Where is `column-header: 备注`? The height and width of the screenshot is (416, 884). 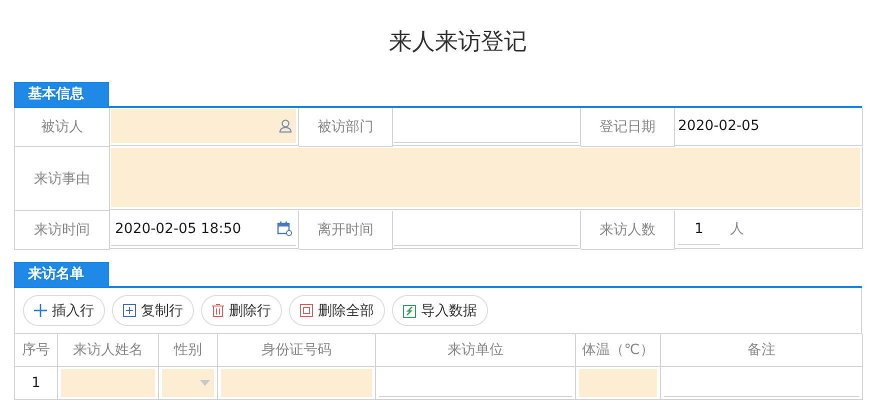 column-header: 备注 is located at coordinates (762, 350).